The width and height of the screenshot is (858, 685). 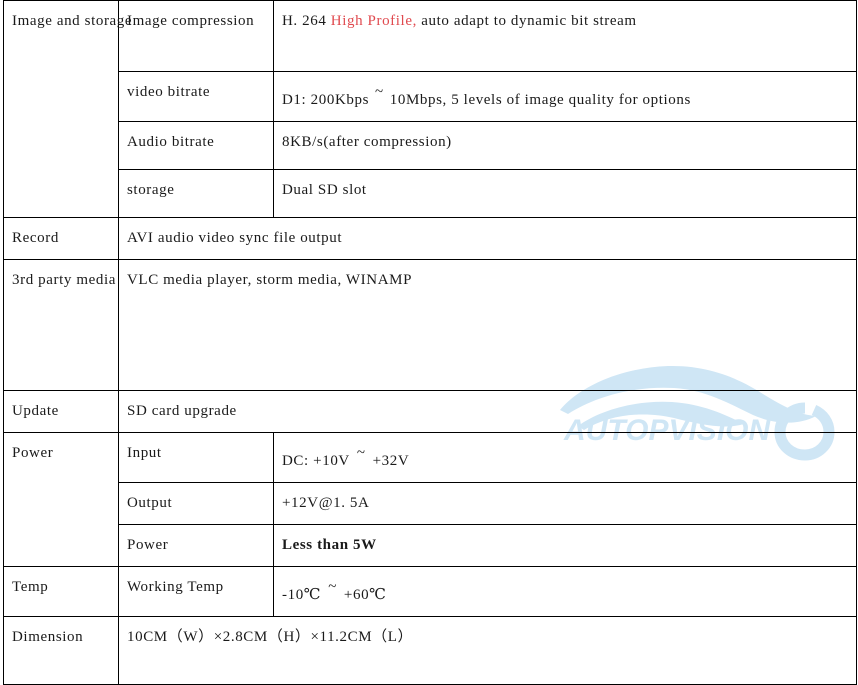 I want to click on row-value-storage: Dual SD slot, so click(x=565, y=193).